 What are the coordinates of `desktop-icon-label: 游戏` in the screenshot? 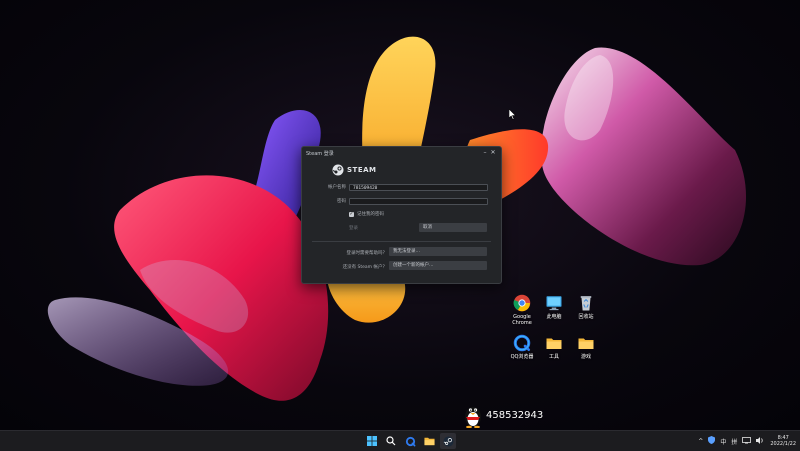 It's located at (585, 357).